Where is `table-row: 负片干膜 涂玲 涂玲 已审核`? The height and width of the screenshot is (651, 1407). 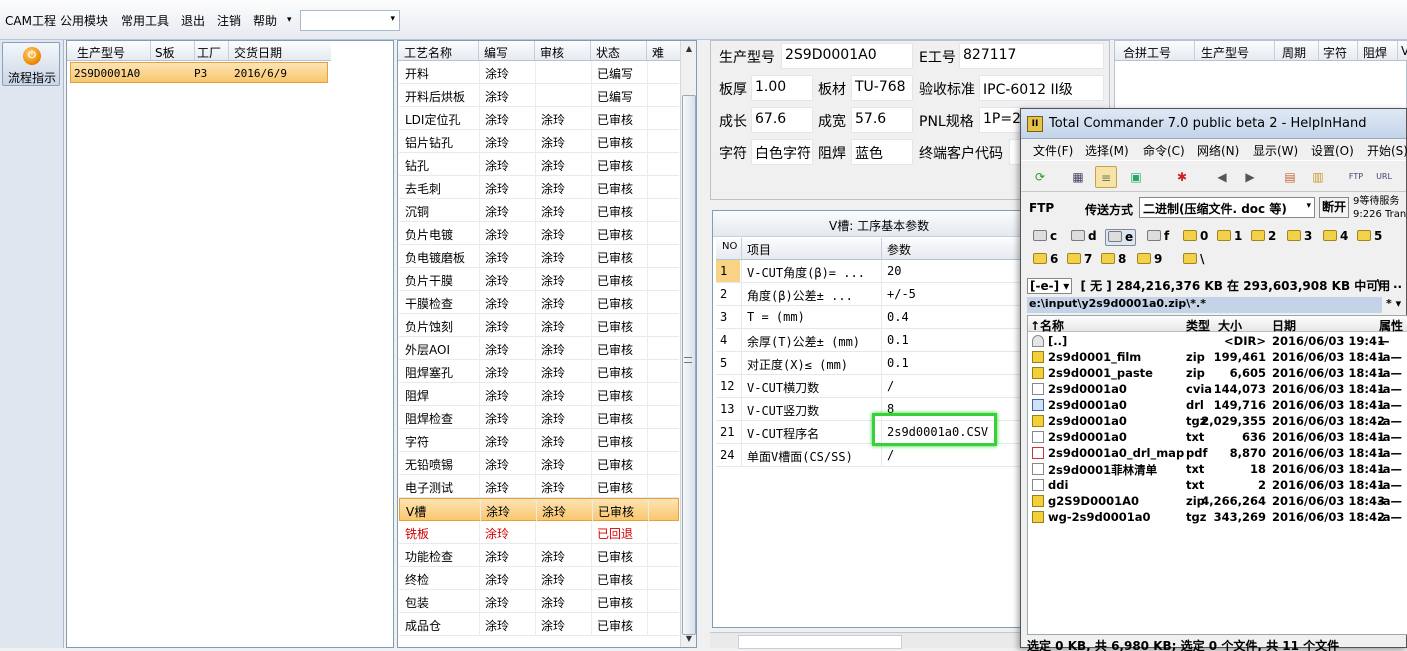
table-row: 负片干膜 涂玲 涂玲 已审核 is located at coordinates (539, 279).